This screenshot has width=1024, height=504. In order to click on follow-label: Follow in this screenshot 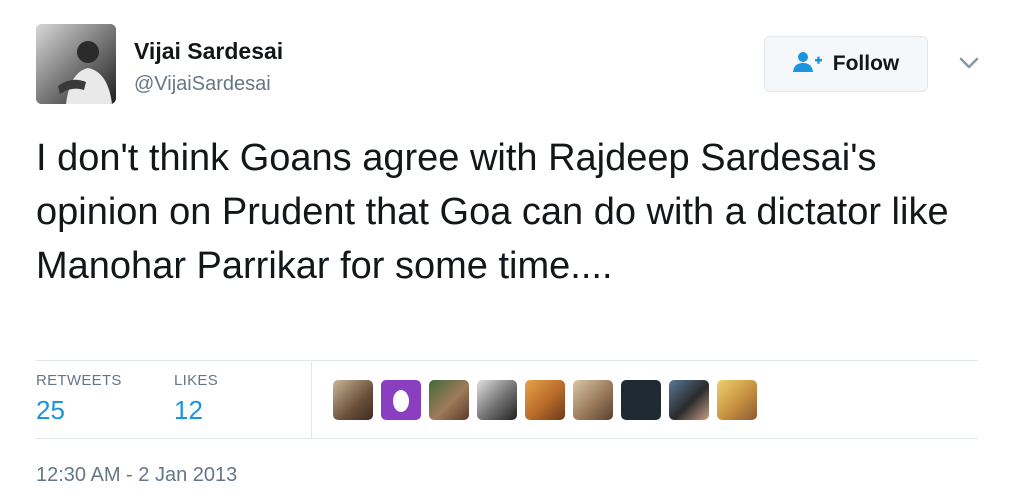, I will do `click(866, 63)`.